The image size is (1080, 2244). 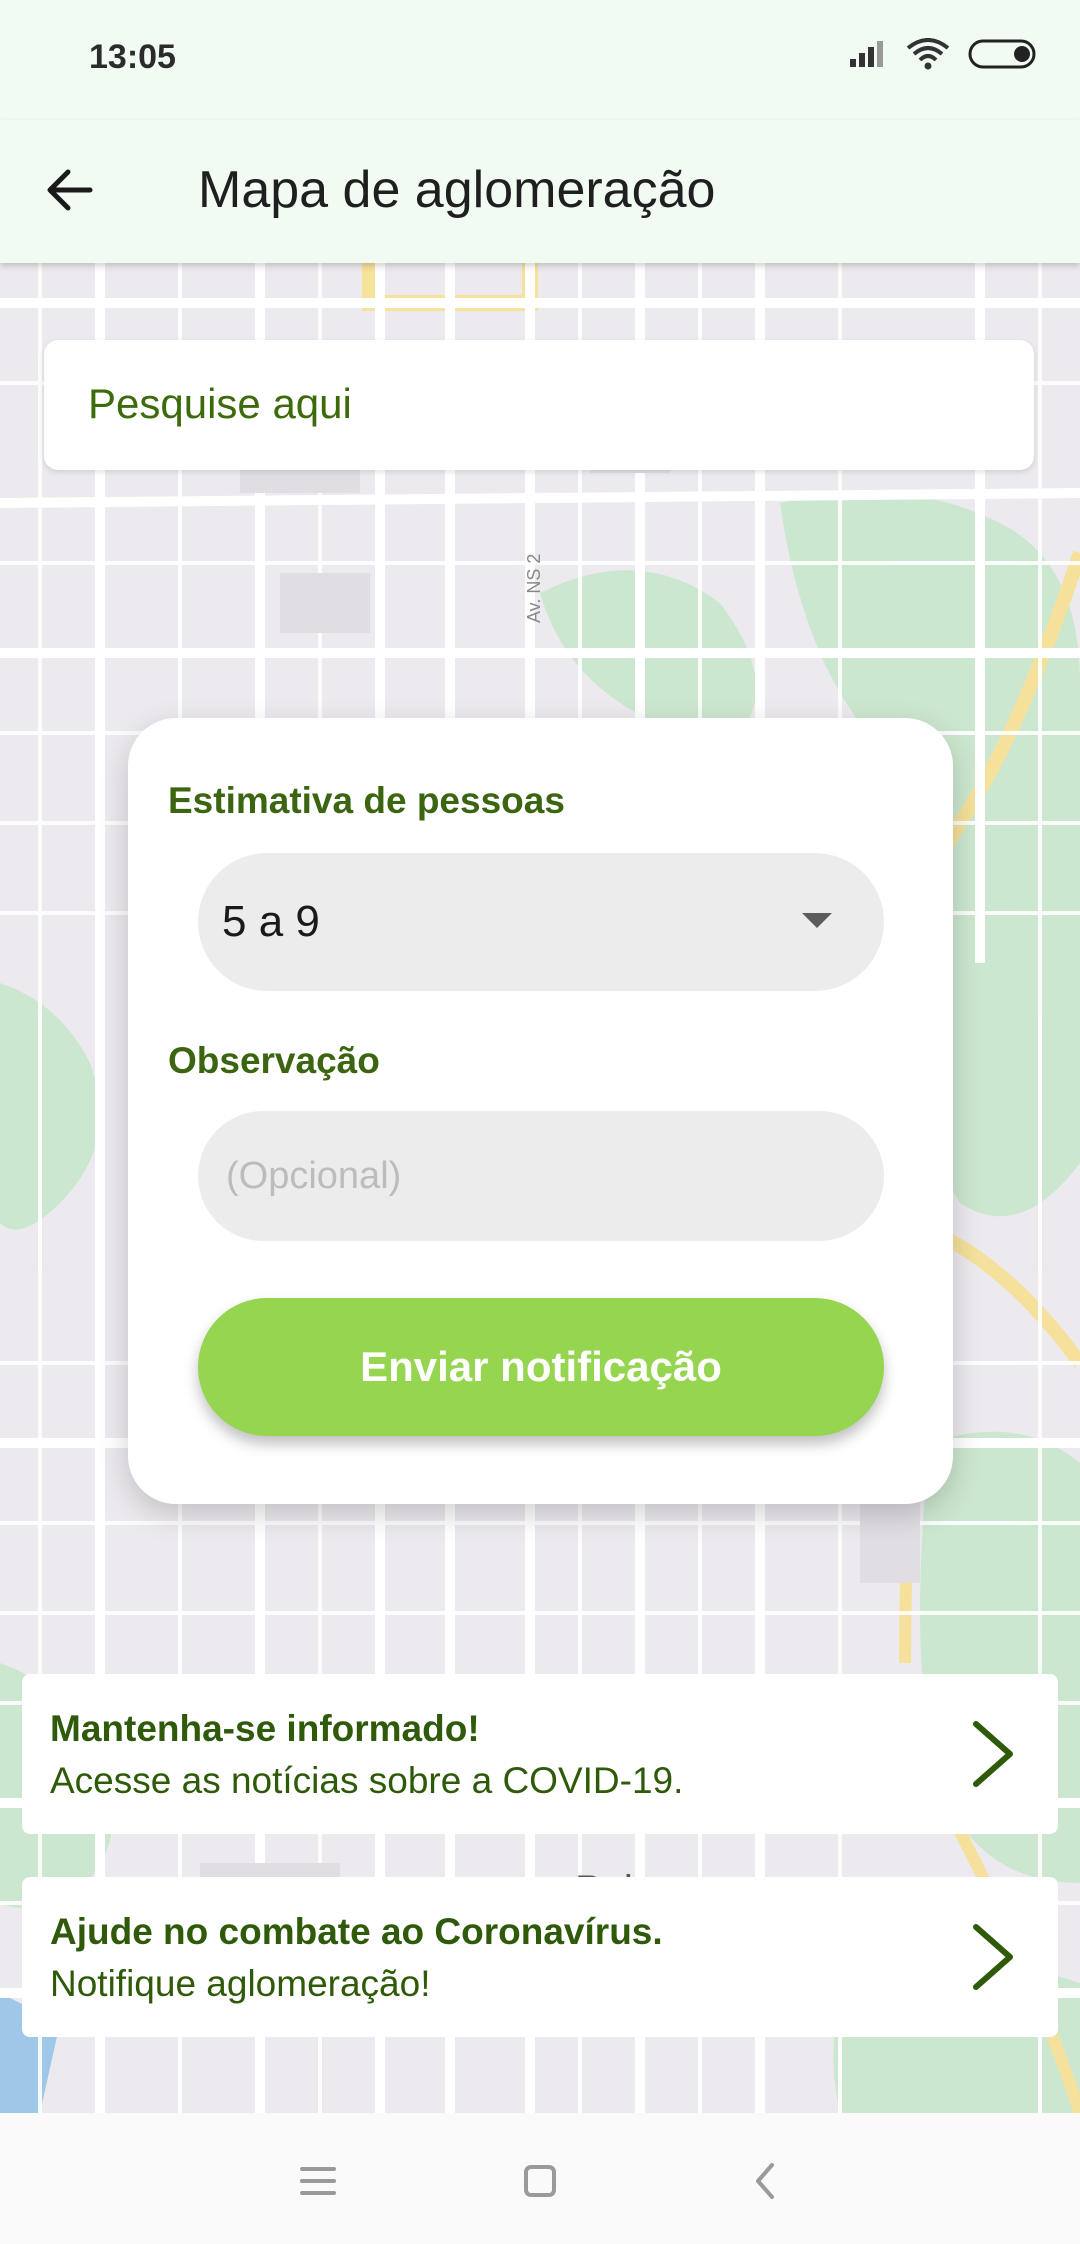 What do you see at coordinates (132, 57) in the screenshot?
I see `status-time: 13:05` at bounding box center [132, 57].